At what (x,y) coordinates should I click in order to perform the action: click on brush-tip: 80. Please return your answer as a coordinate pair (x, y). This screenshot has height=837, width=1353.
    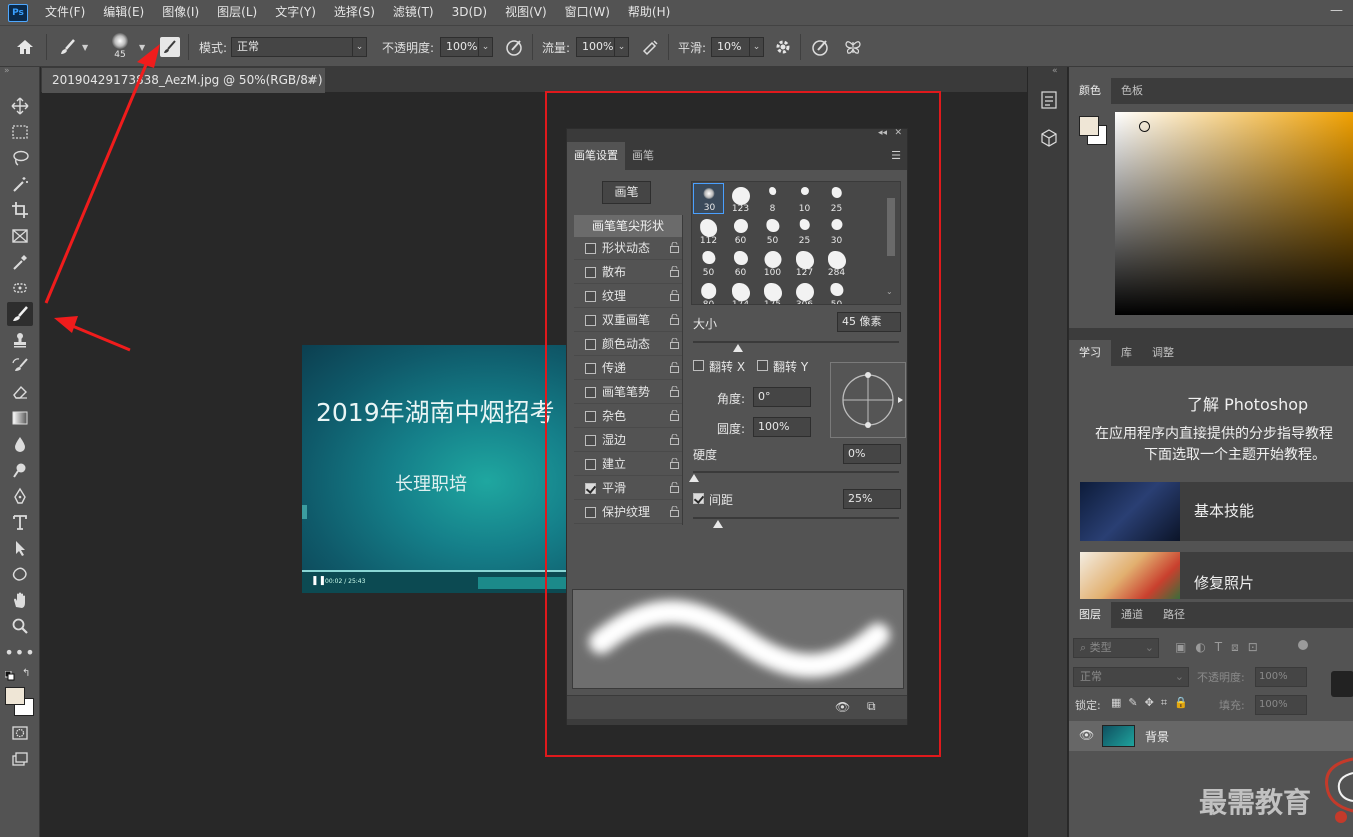
    Looking at the image, I should click on (708, 291).